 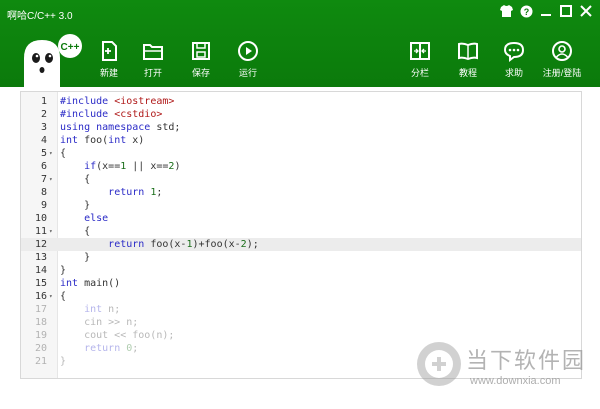 I want to click on code-line: 4 int foo(int x), so click(x=301, y=140).